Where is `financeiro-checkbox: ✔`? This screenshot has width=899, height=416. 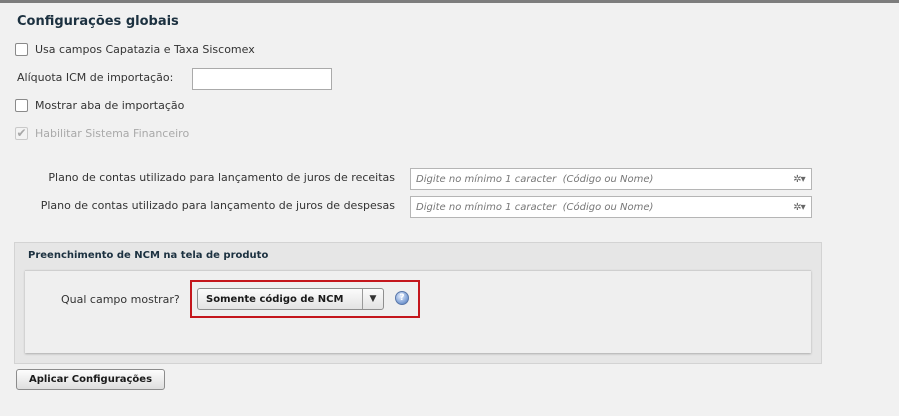 financeiro-checkbox: ✔ is located at coordinates (21, 133).